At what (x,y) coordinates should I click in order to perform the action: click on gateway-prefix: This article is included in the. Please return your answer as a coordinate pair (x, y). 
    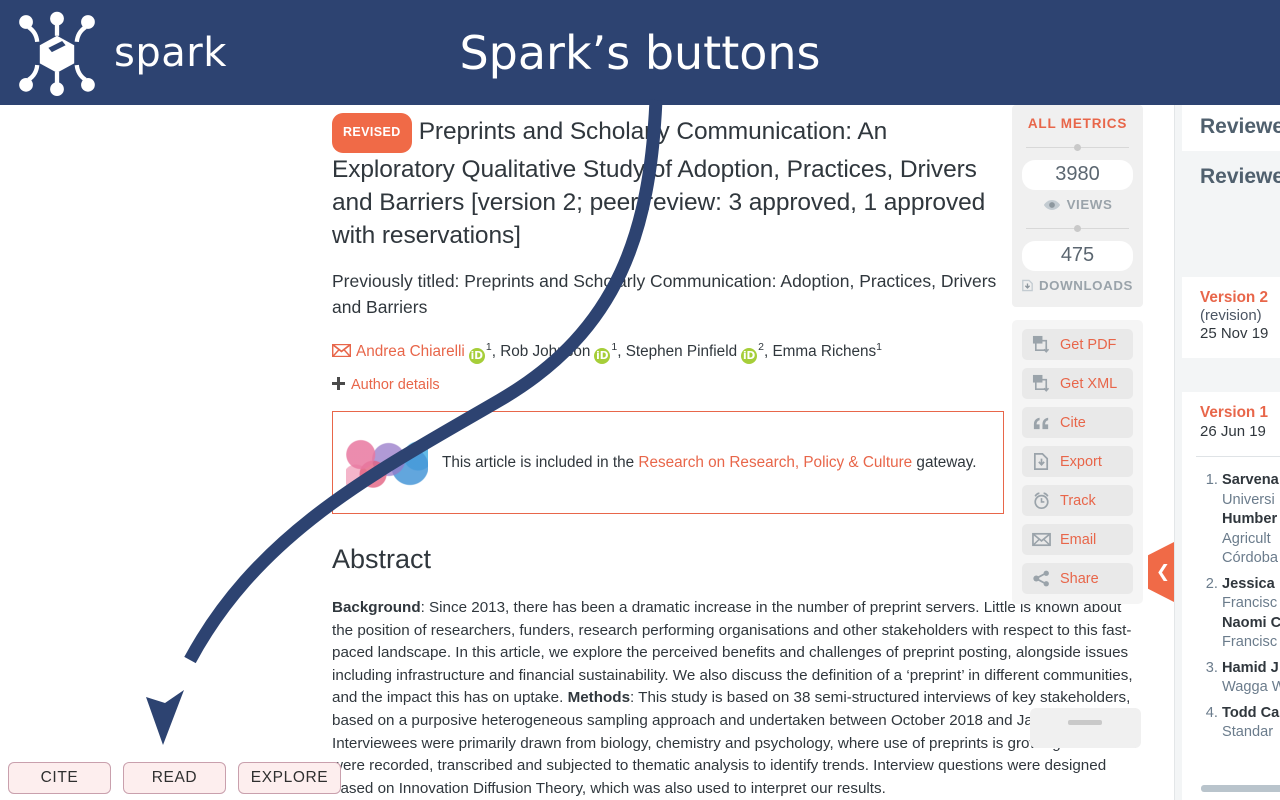
    Looking at the image, I should click on (540, 462).